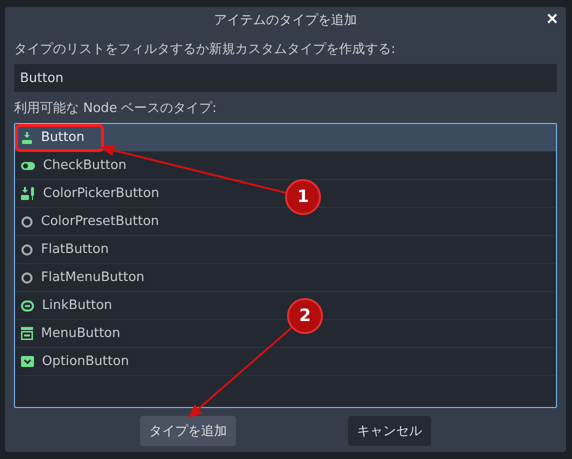  What do you see at coordinates (285, 138) in the screenshot?
I see `list-item: Button` at bounding box center [285, 138].